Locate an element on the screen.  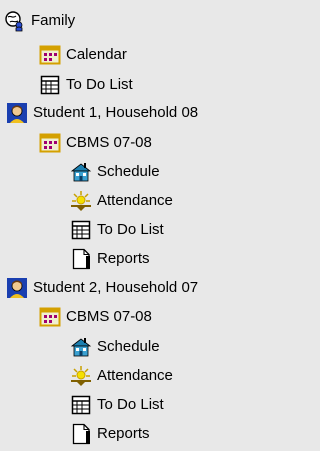
tree-node-label: Calendar is located at coordinates (96, 54).